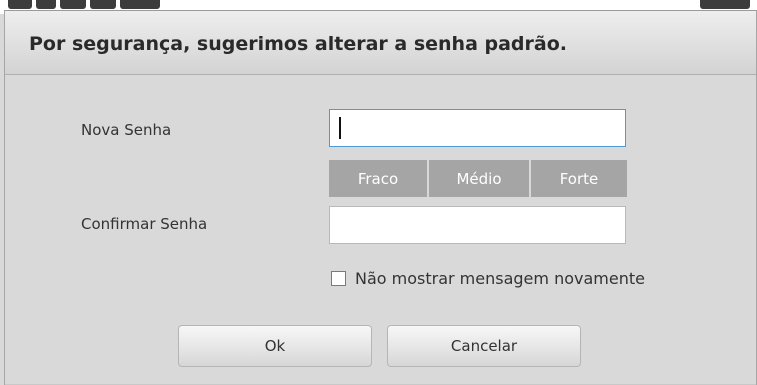  What do you see at coordinates (144, 224) in the screenshot?
I see `confirm-password-label: Confirmar Senha` at bounding box center [144, 224].